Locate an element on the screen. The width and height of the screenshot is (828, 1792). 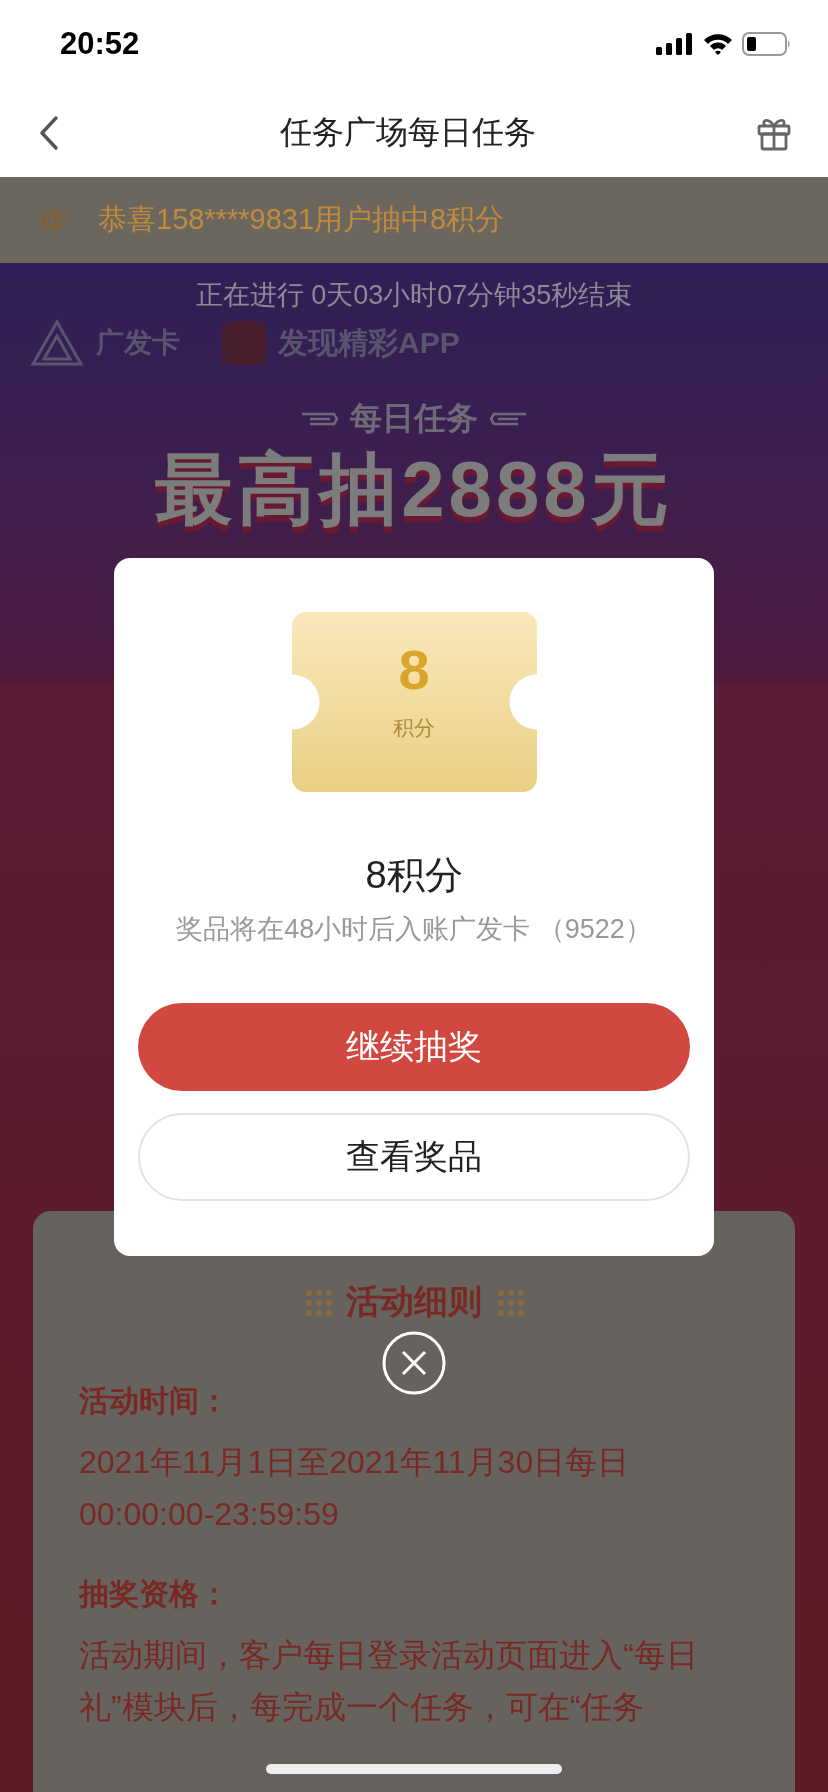
battery-icon is located at coordinates (767, 44).